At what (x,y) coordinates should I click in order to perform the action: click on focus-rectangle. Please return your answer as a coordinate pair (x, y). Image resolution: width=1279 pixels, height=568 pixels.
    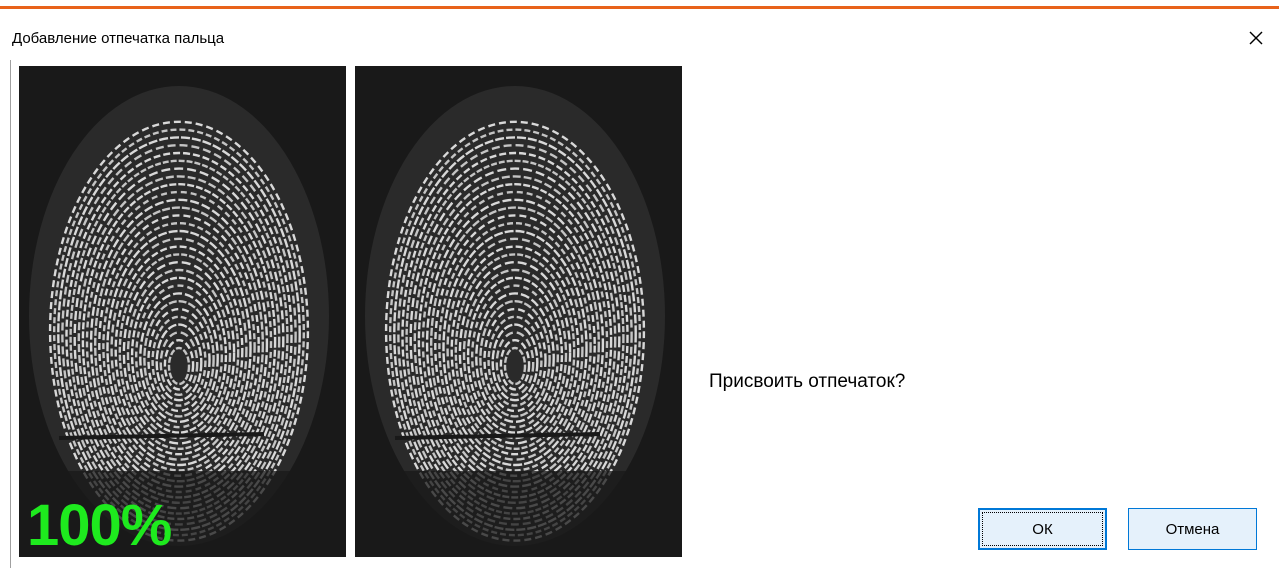
    Looking at the image, I should click on (1042, 529).